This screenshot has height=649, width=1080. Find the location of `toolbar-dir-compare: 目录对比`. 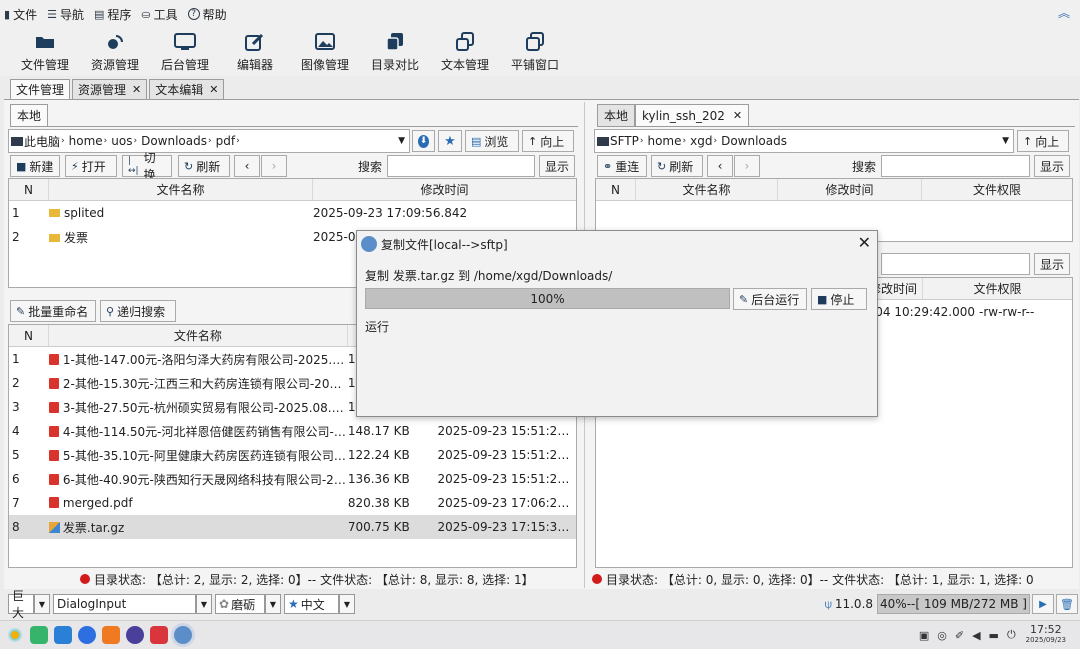

toolbar-dir-compare: 目录对比 is located at coordinates (395, 52).